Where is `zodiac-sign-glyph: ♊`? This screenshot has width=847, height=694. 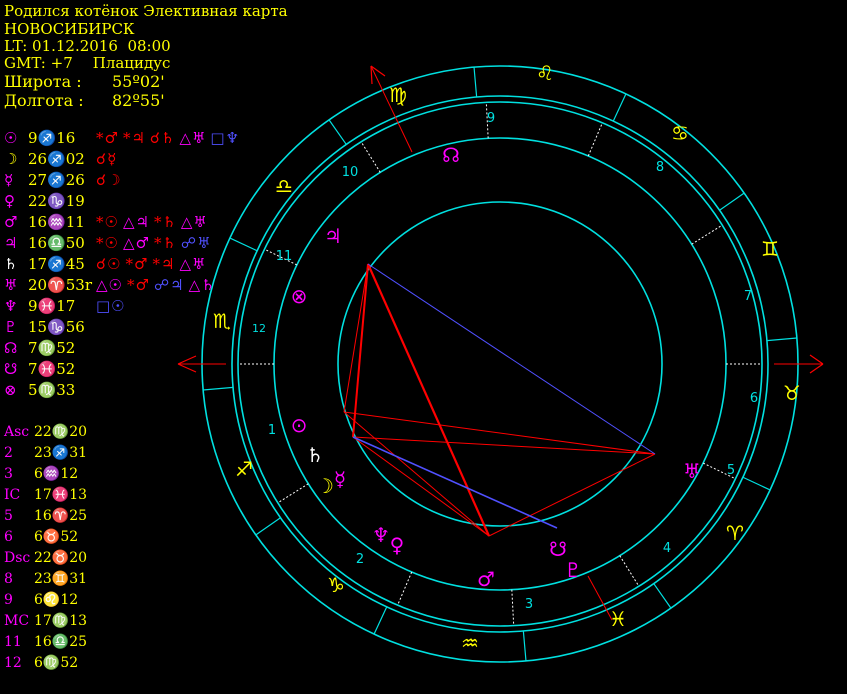 zodiac-sign-glyph: ♊ is located at coordinates (770, 249).